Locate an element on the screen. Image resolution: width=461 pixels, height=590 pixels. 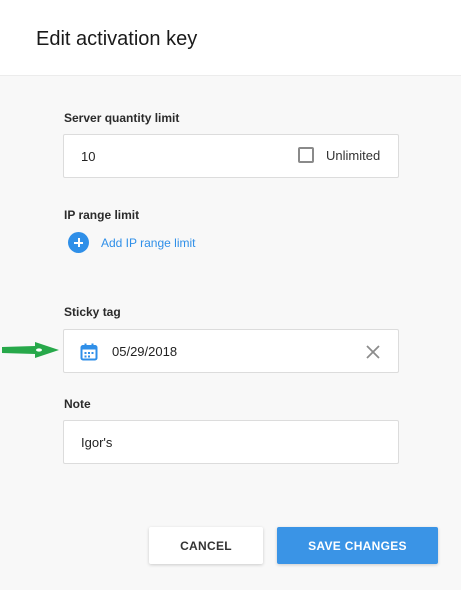
server-quantity-value: 10 is located at coordinates (88, 156).